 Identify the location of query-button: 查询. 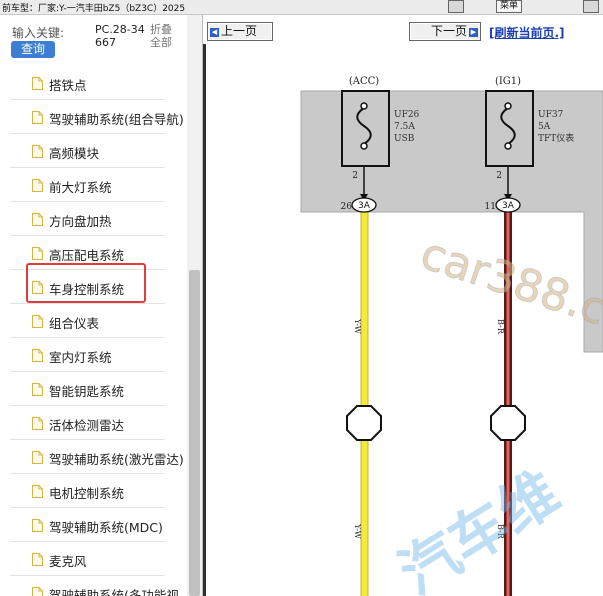
(33, 49).